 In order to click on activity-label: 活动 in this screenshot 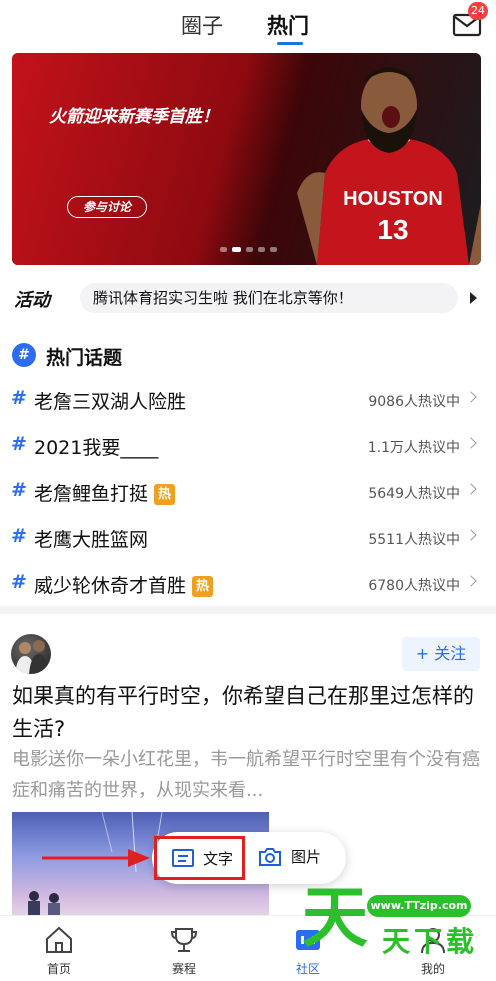, I will do `click(32, 300)`.